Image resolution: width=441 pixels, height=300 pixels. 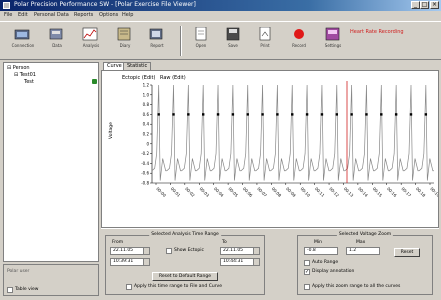 I want to click on toolbar-record-button: Record, so click(x=299, y=42).